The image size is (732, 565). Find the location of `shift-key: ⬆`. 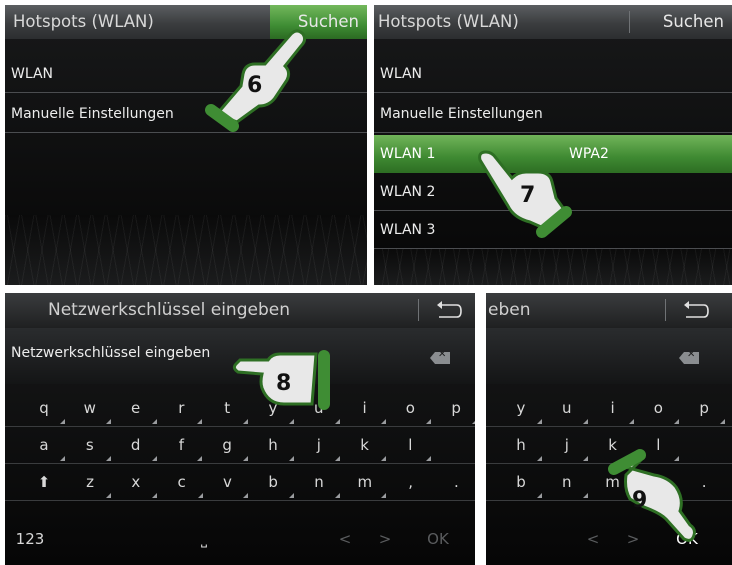

shift-key: ⬆ is located at coordinates (44, 482).